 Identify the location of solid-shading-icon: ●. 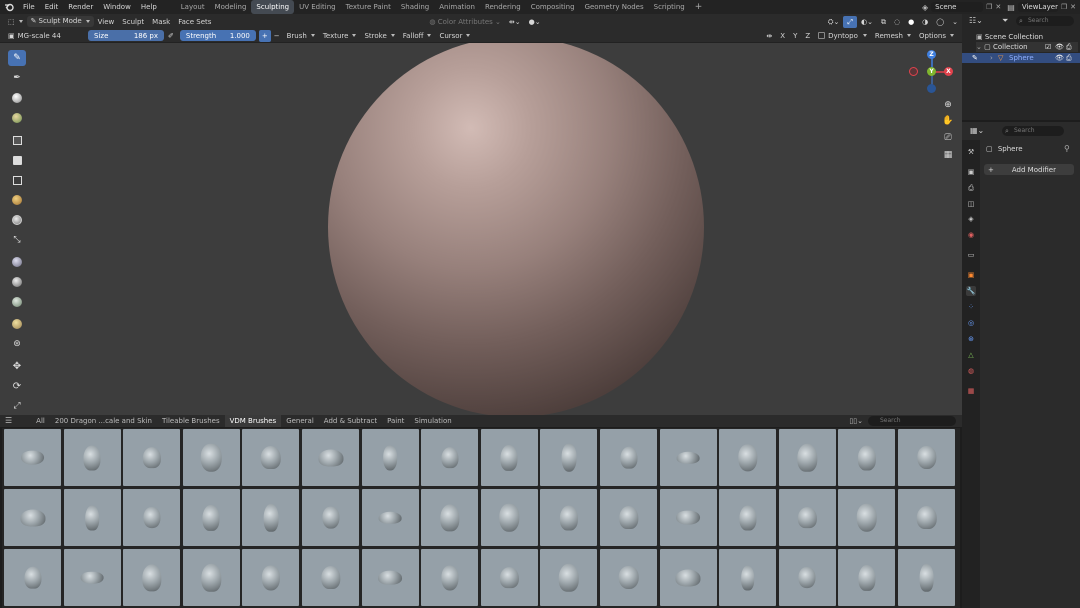
(911, 22).